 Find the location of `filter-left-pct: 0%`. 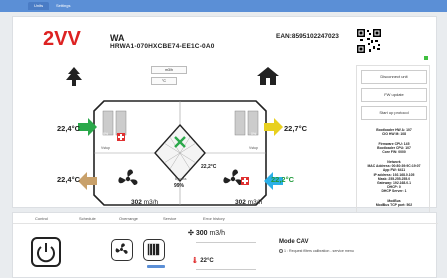

filter-left-pct: 0% is located at coordinates (106, 134).